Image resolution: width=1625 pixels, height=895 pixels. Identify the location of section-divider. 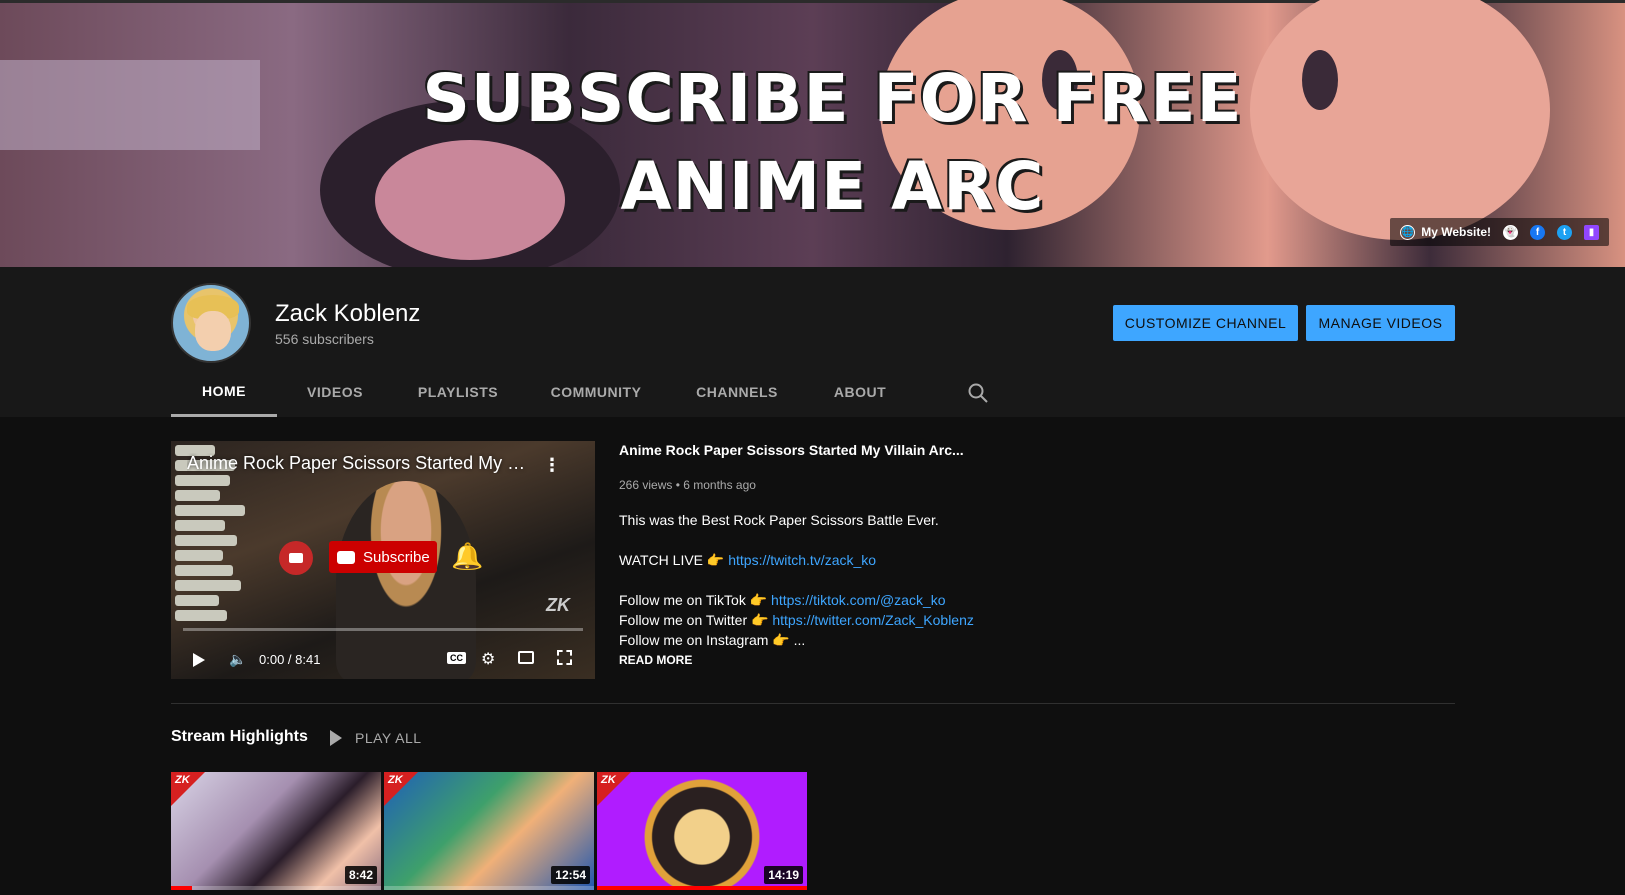
(813, 703).